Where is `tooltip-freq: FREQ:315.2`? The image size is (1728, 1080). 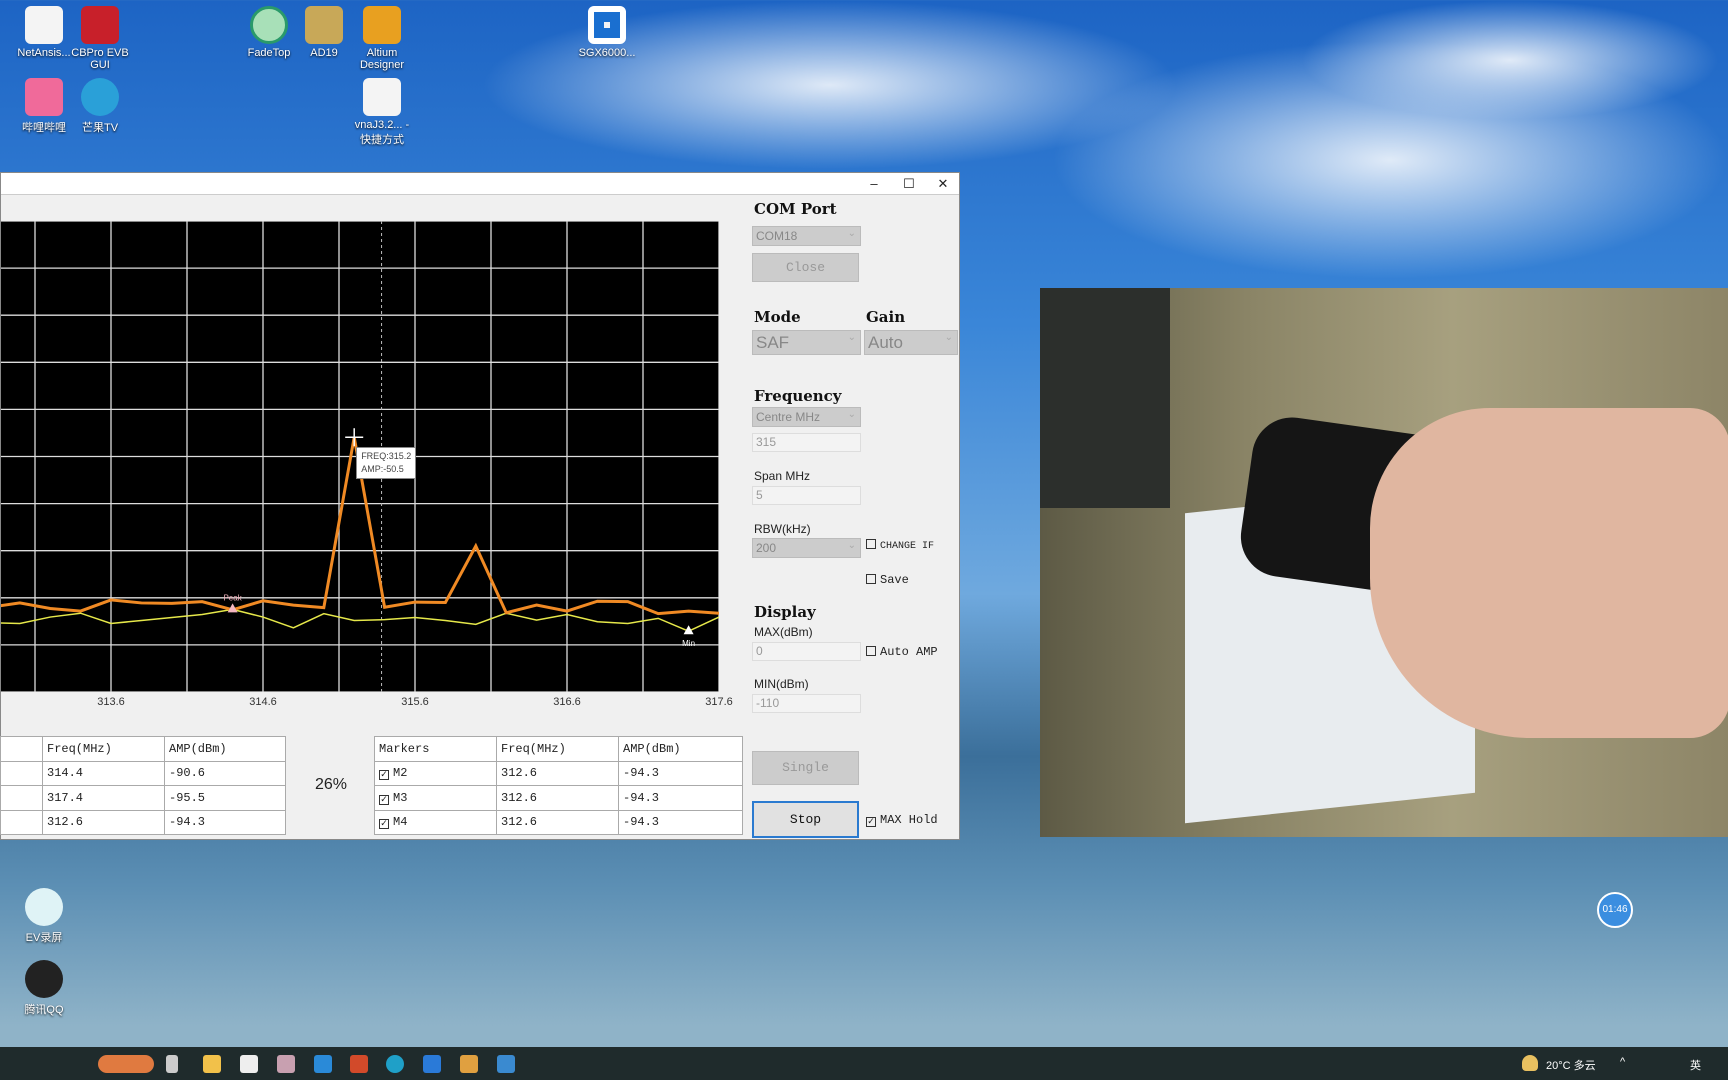
tooltip-freq: FREQ:315.2 is located at coordinates (386, 456).